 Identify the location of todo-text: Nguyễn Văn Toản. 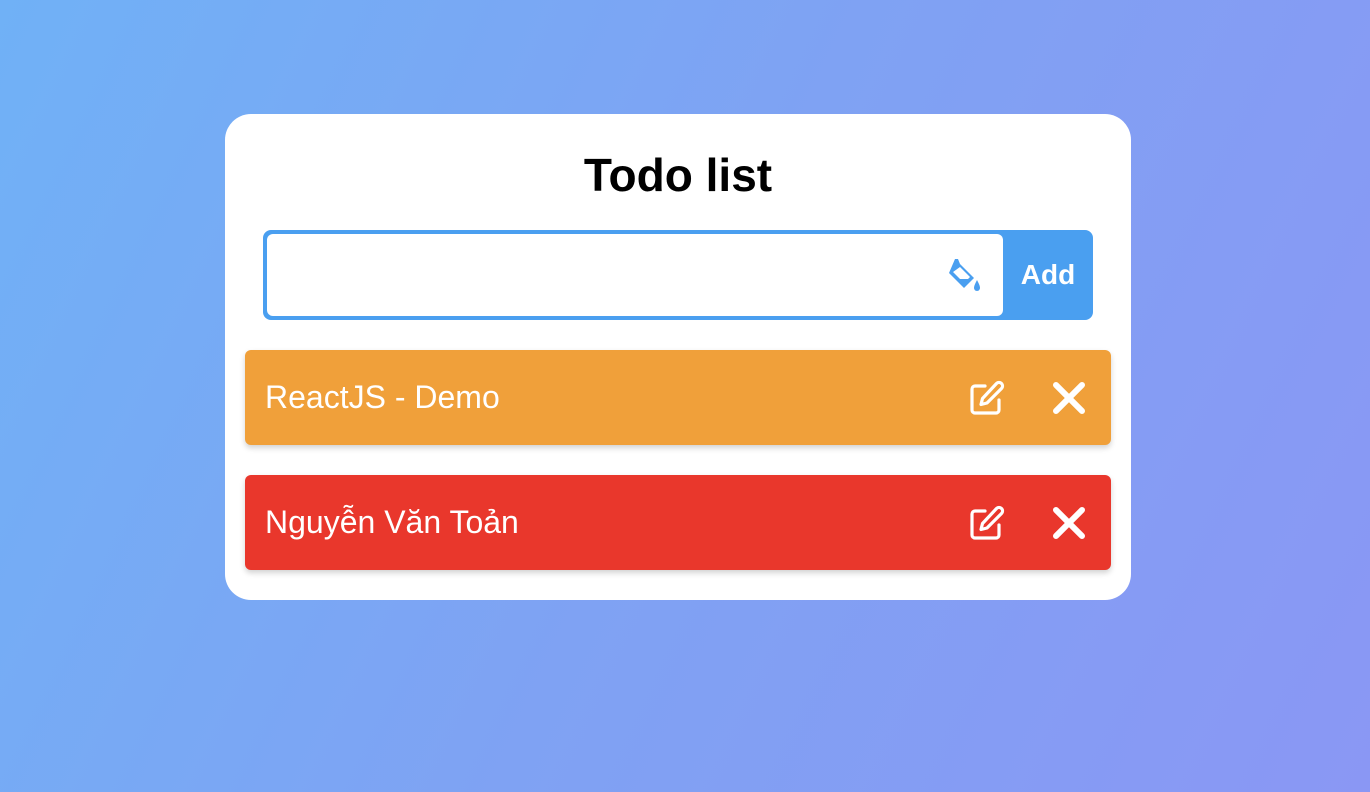
(392, 522).